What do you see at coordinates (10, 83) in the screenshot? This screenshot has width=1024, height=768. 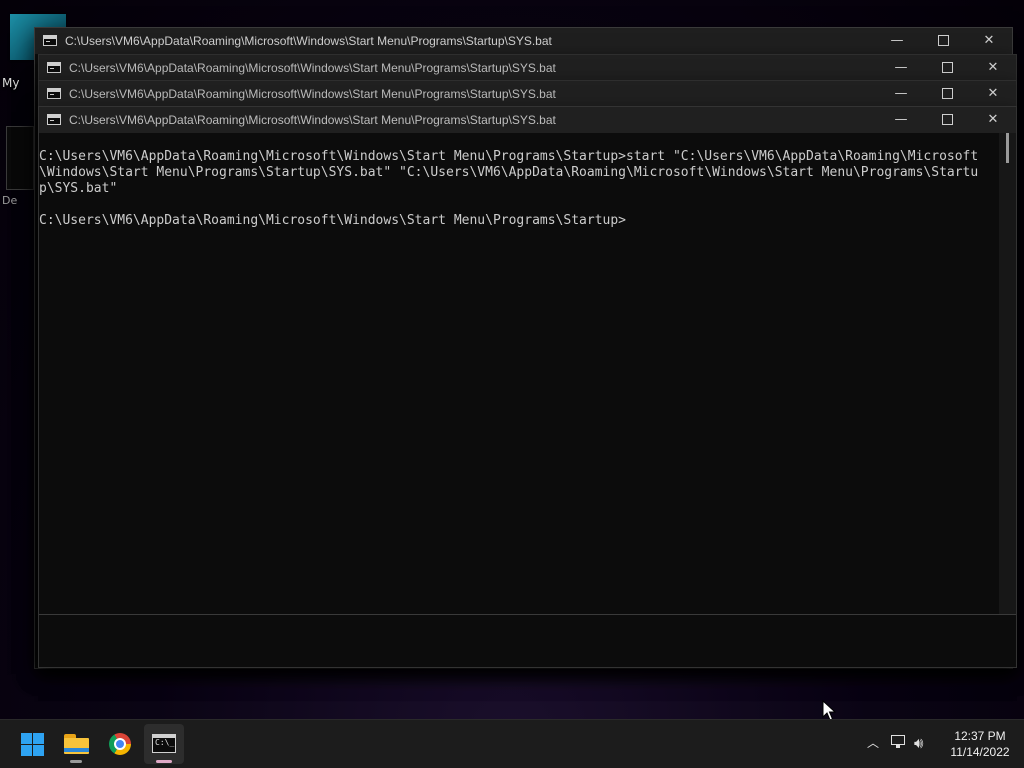 I see `desktop-label: My` at bounding box center [10, 83].